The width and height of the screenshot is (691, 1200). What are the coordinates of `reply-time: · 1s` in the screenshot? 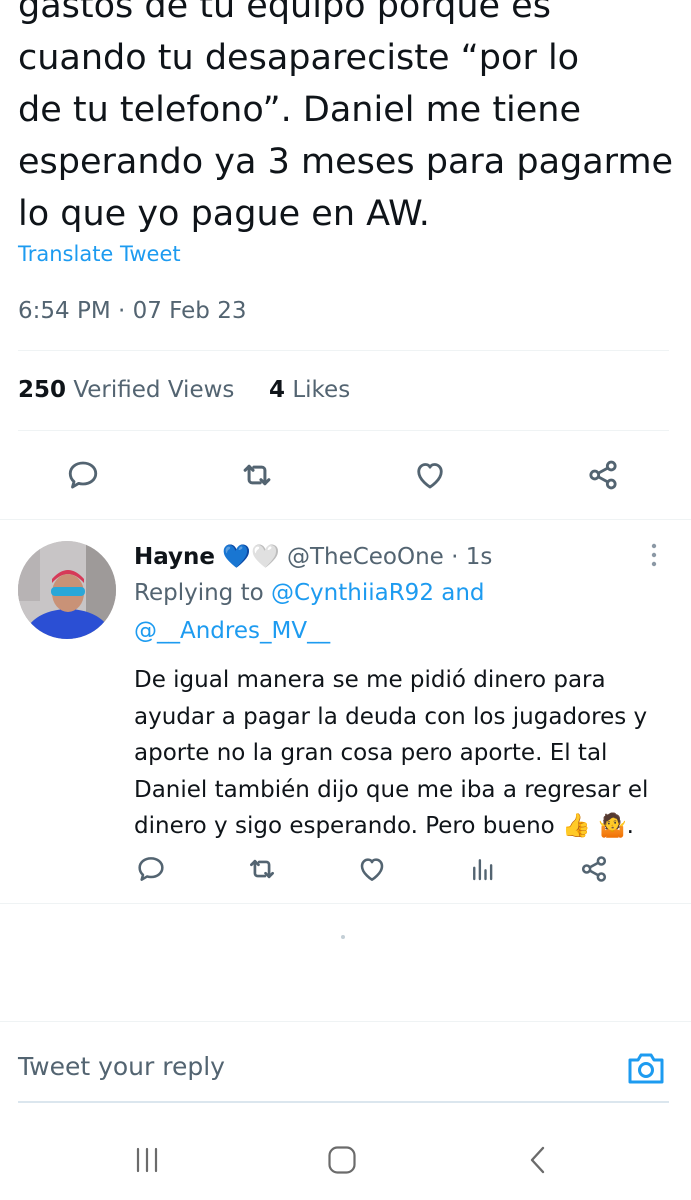 It's located at (472, 557).